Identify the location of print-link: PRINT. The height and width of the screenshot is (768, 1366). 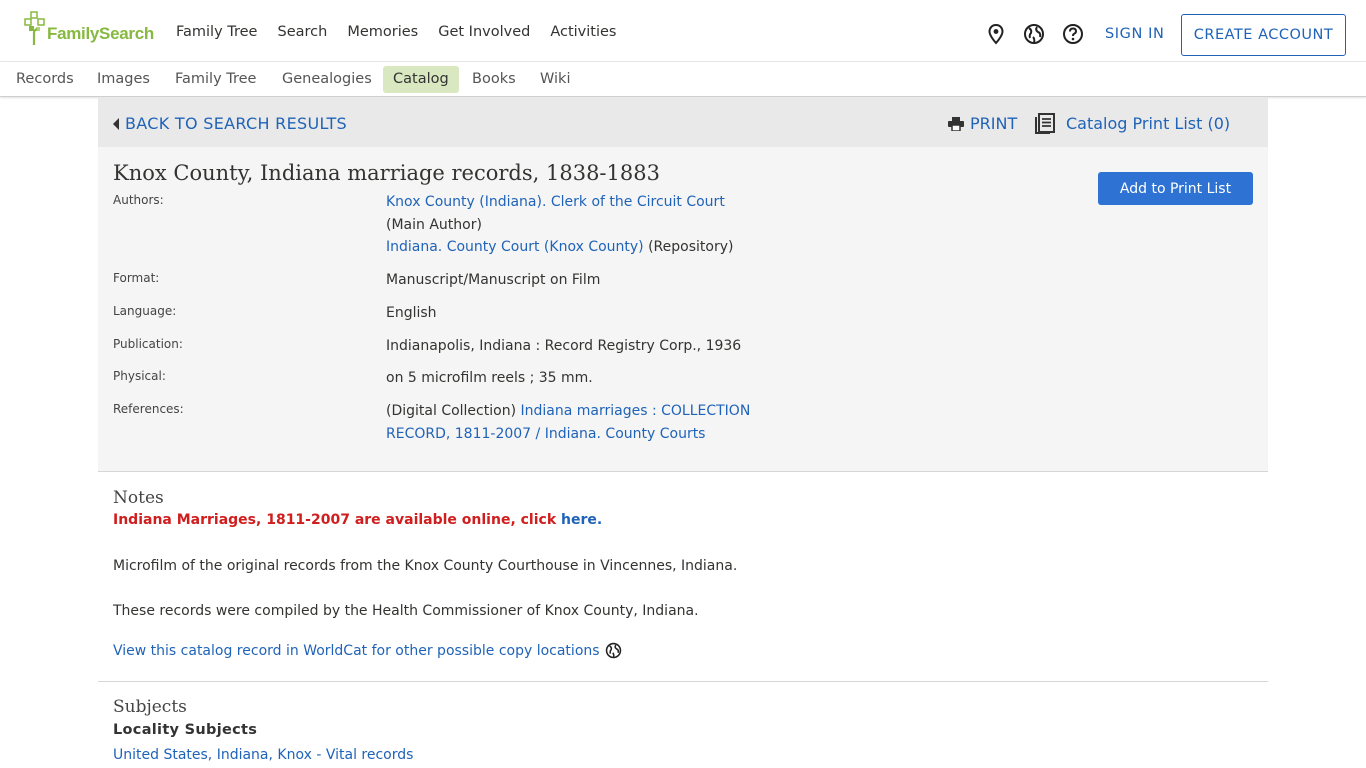
(982, 123).